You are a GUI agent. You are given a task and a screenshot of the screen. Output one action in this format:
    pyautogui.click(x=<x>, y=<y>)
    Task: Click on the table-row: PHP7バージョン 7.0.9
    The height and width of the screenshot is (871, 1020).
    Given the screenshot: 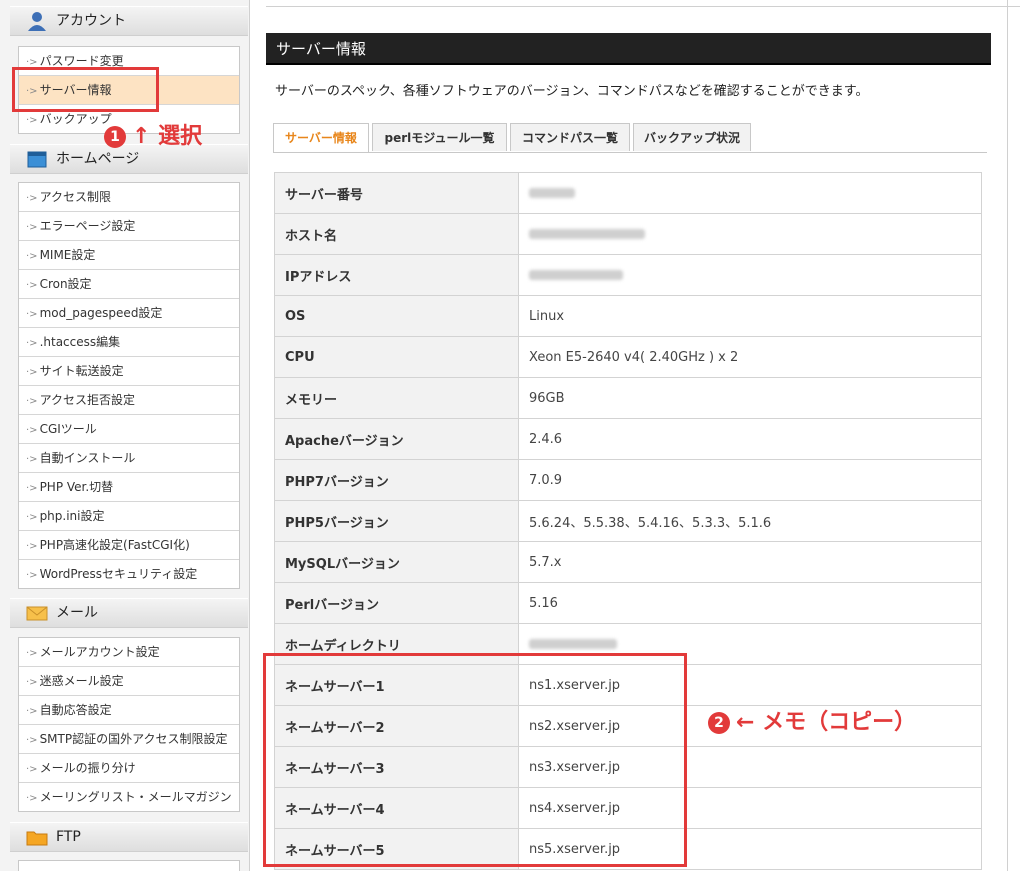 What is the action you would take?
    pyautogui.click(x=628, y=480)
    